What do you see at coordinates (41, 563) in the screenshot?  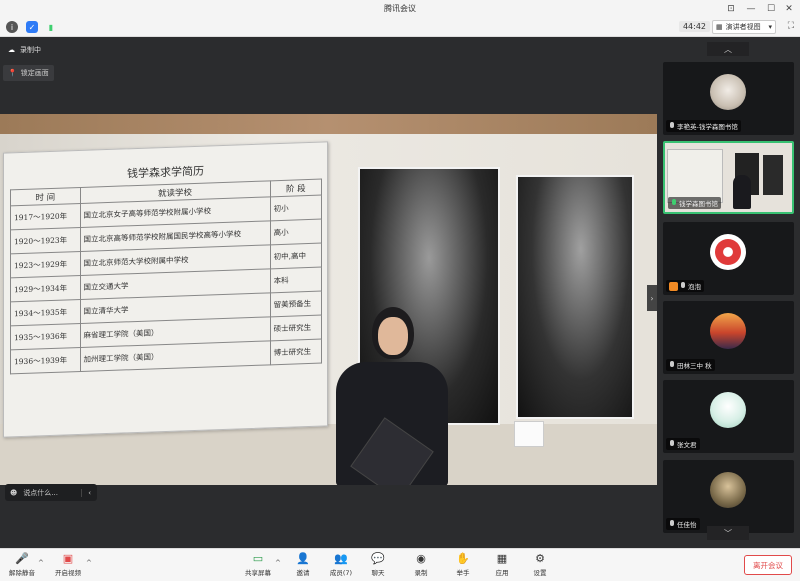 I see `audio-options-chevron-icon: ^` at bounding box center [41, 563].